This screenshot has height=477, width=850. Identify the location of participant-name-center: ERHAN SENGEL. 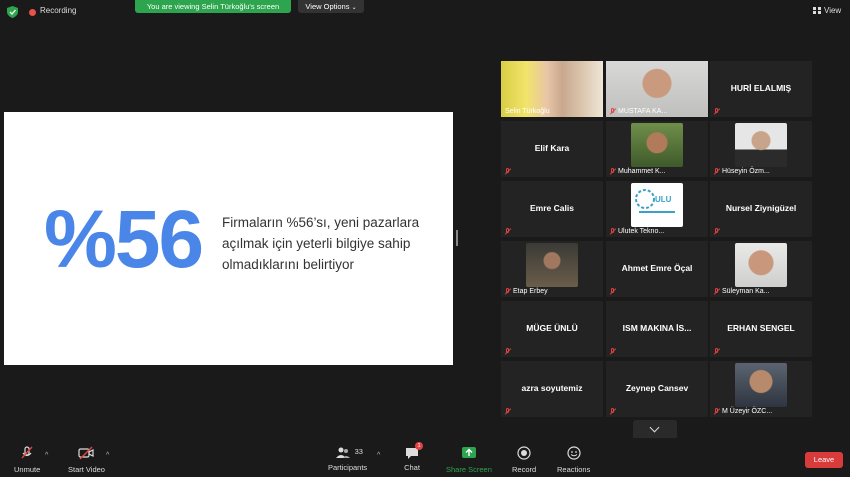
(761, 328).